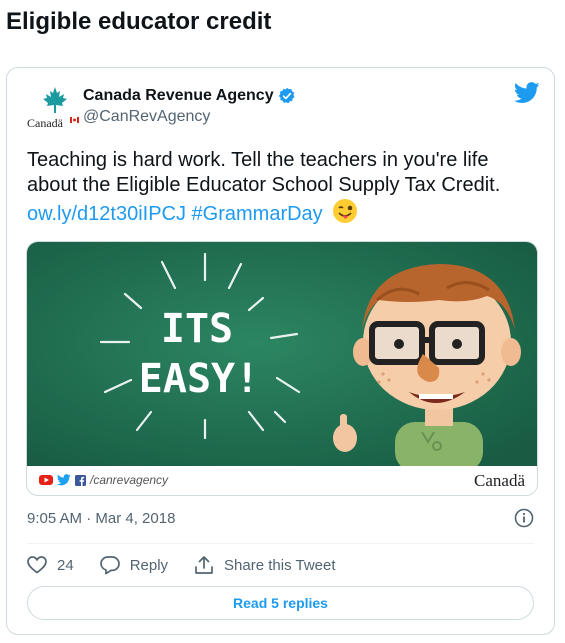 This screenshot has height=643, width=565. What do you see at coordinates (282, 480) in the screenshot?
I see `media-footer: /canrevagency Canadä` at bounding box center [282, 480].